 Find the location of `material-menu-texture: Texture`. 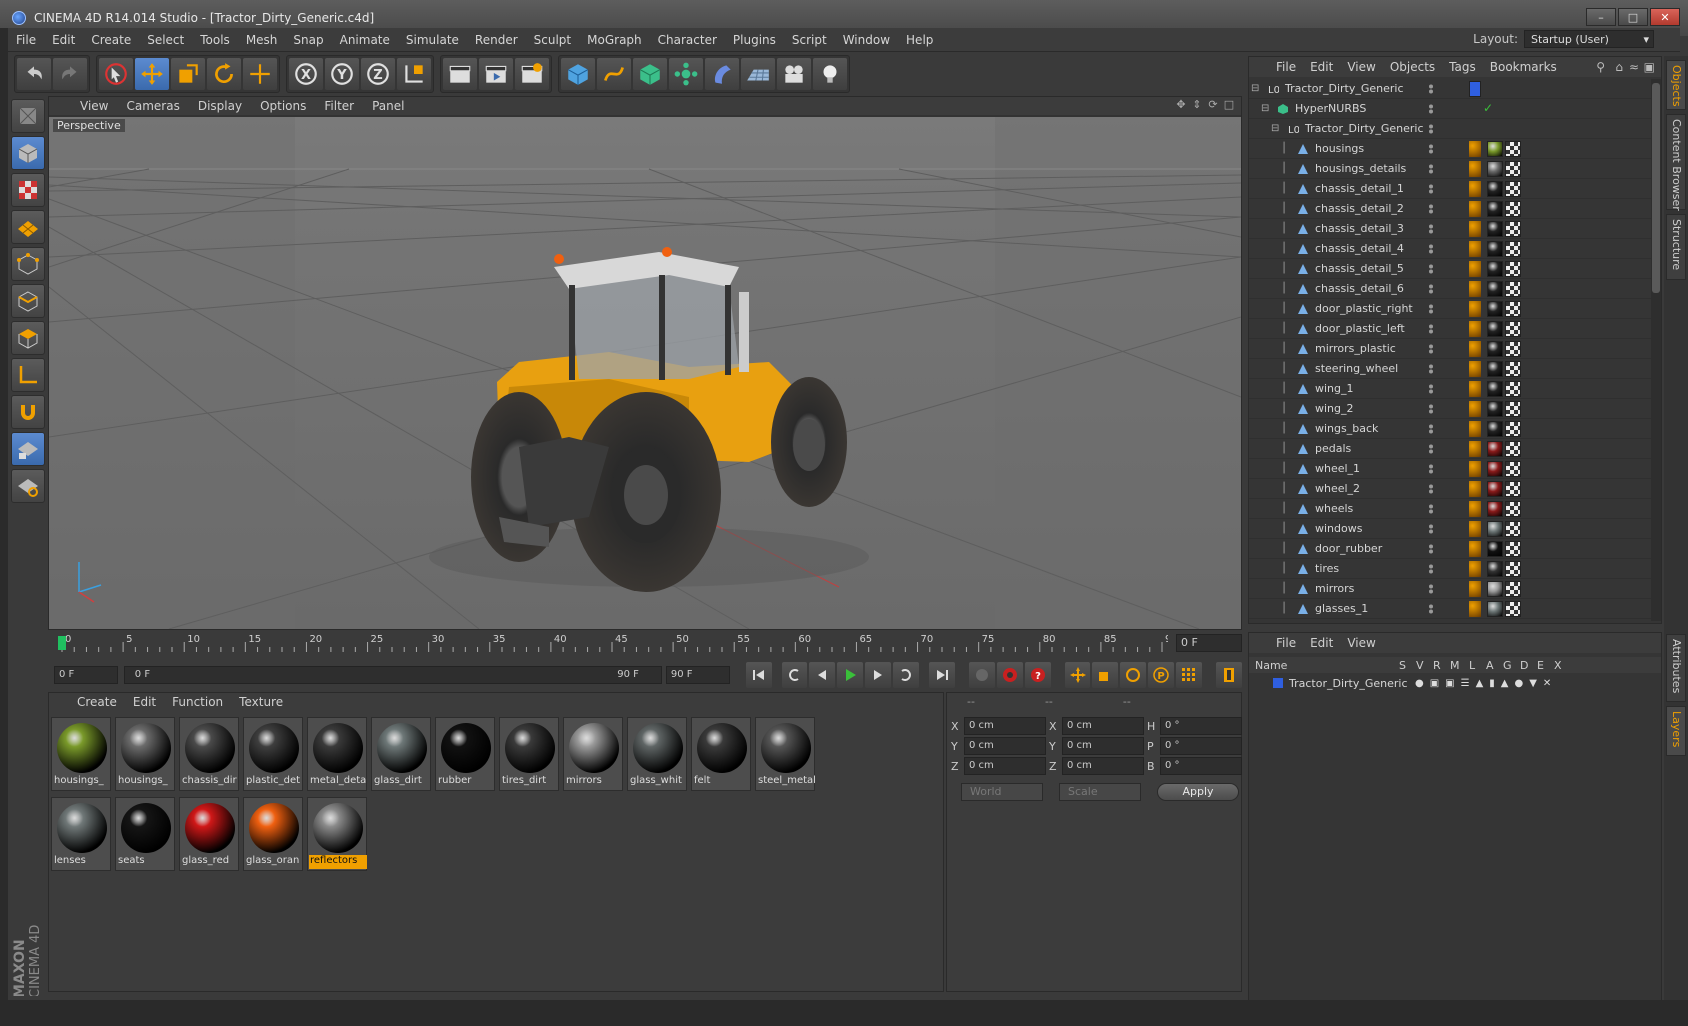

material-menu-texture: Texture is located at coordinates (261, 702).